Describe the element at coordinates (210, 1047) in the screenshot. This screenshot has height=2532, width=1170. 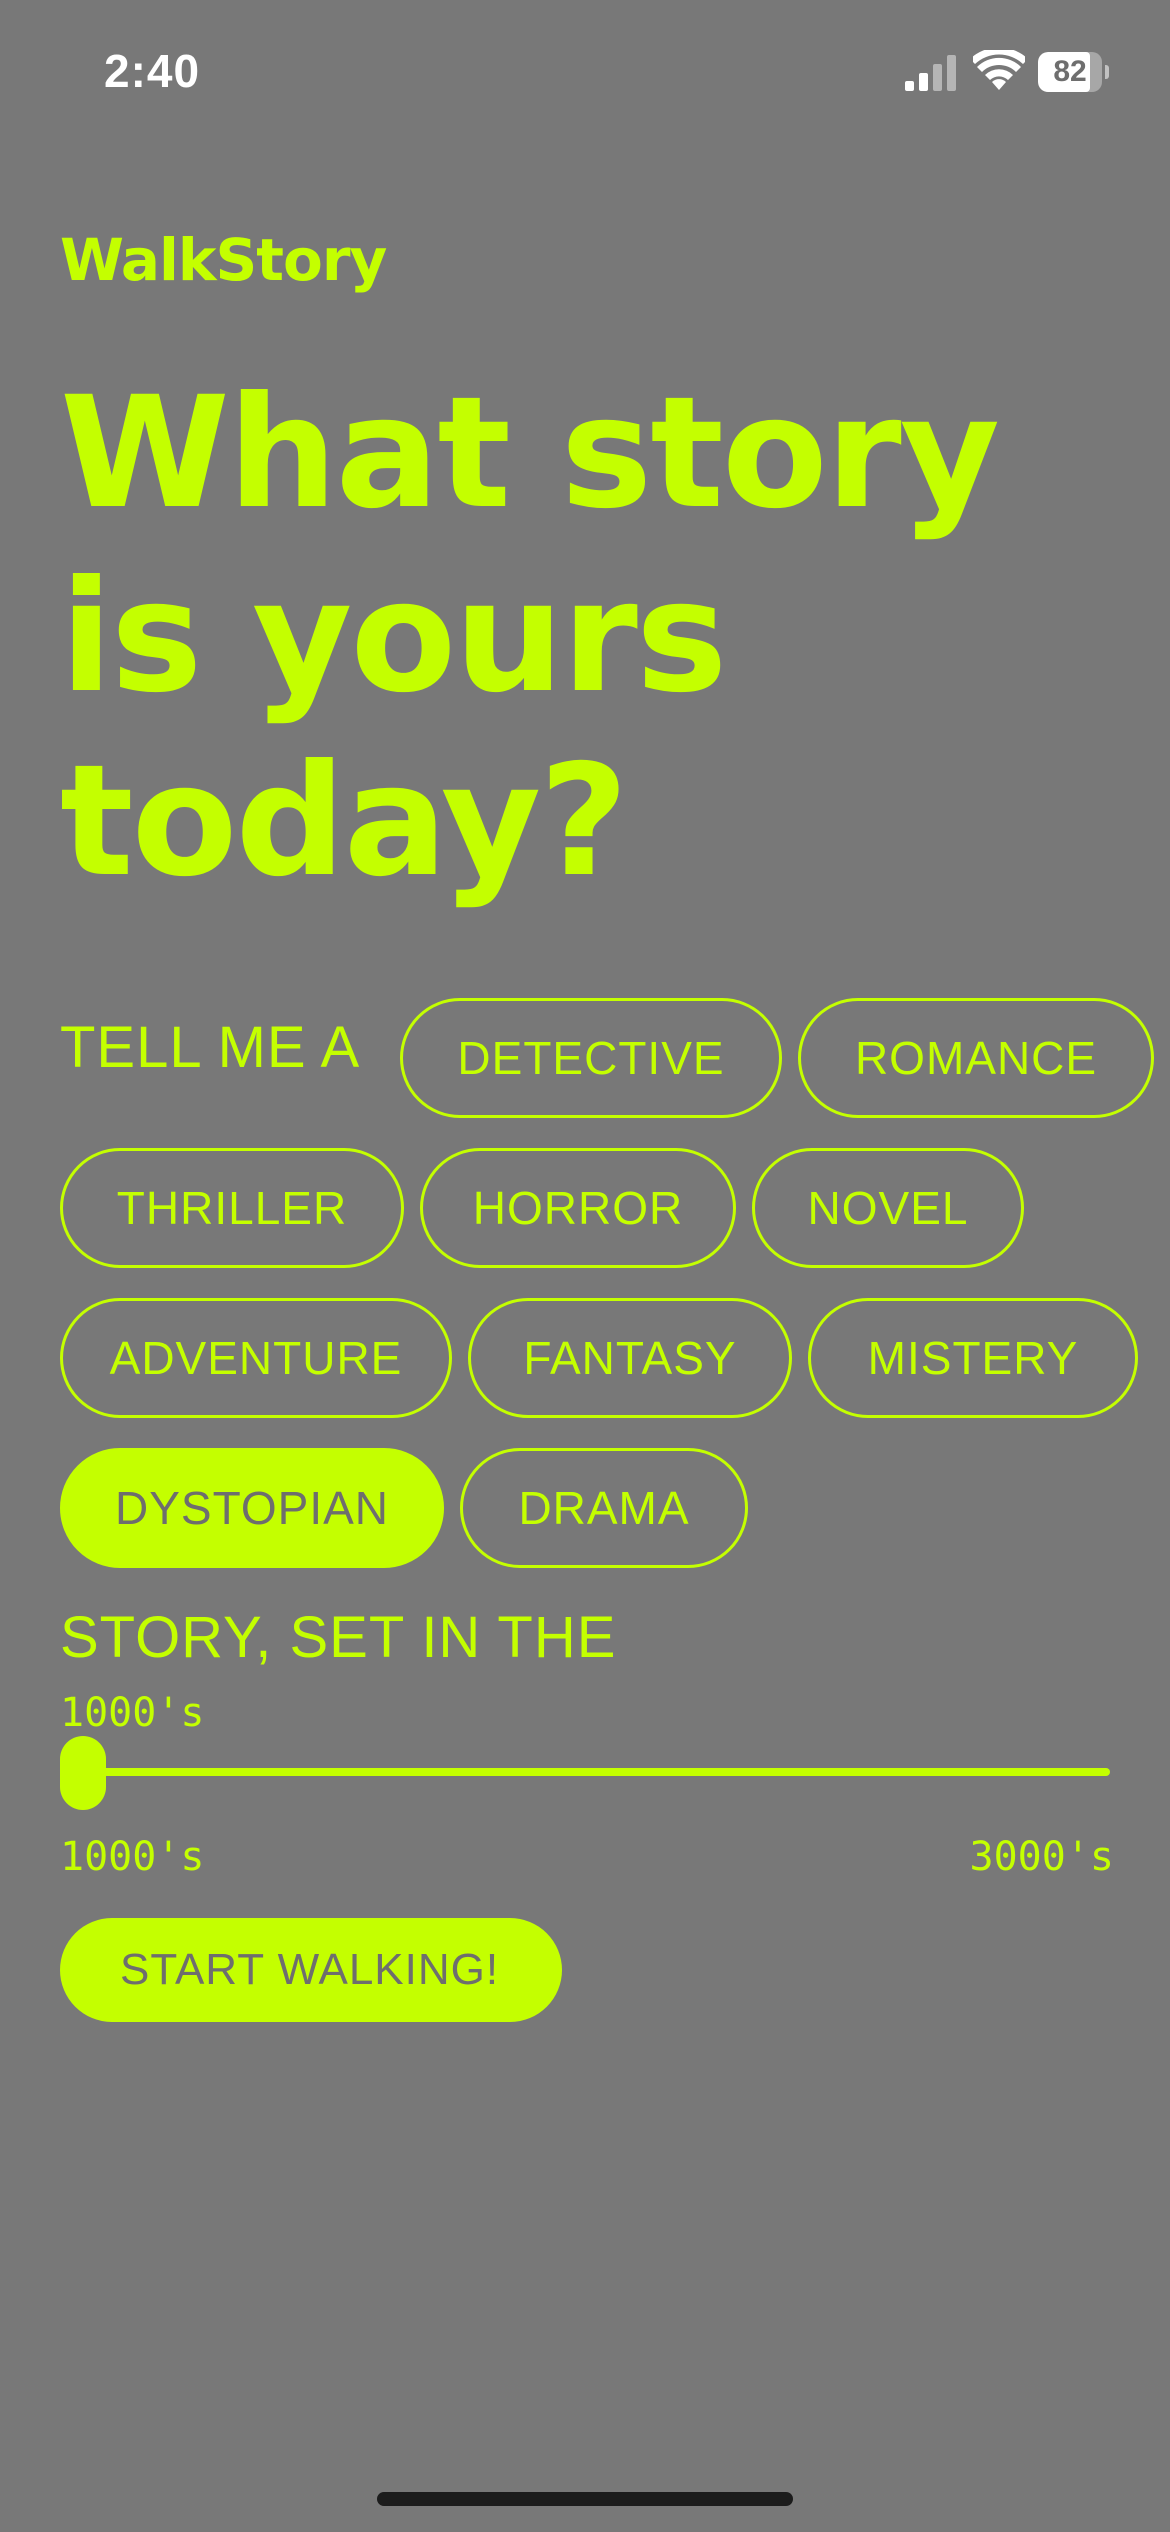
I see `genre-prompt-label: TELL ME A` at that location.